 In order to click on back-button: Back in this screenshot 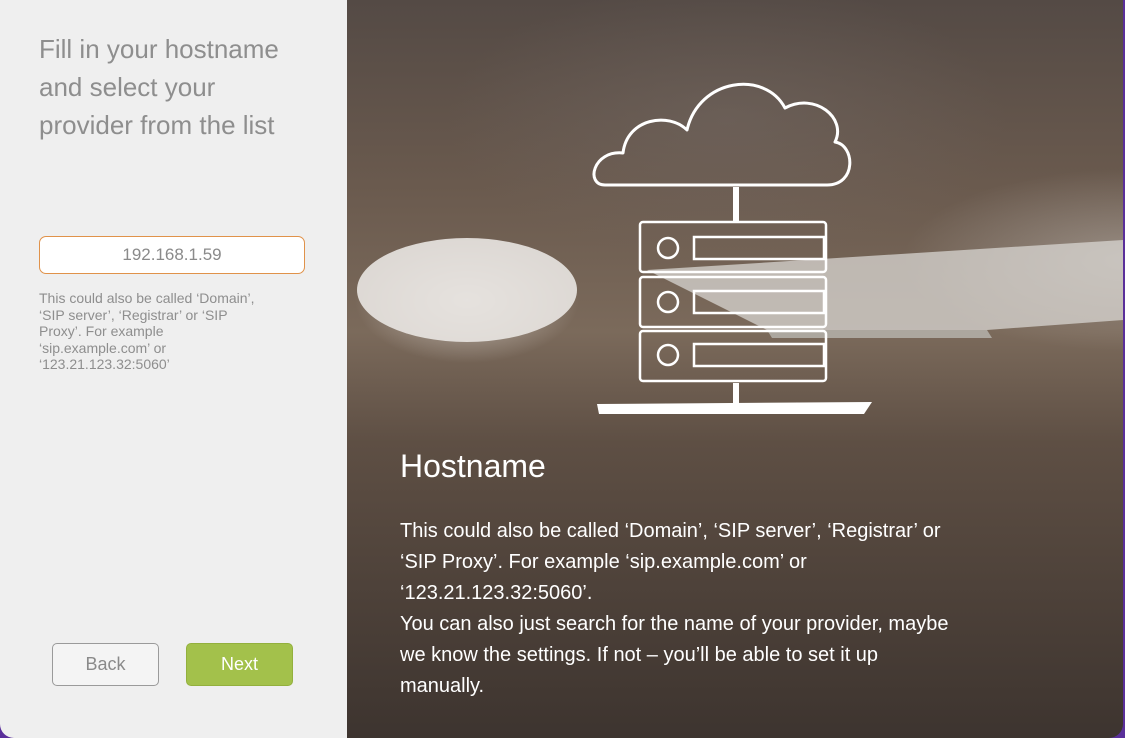, I will do `click(105, 664)`.